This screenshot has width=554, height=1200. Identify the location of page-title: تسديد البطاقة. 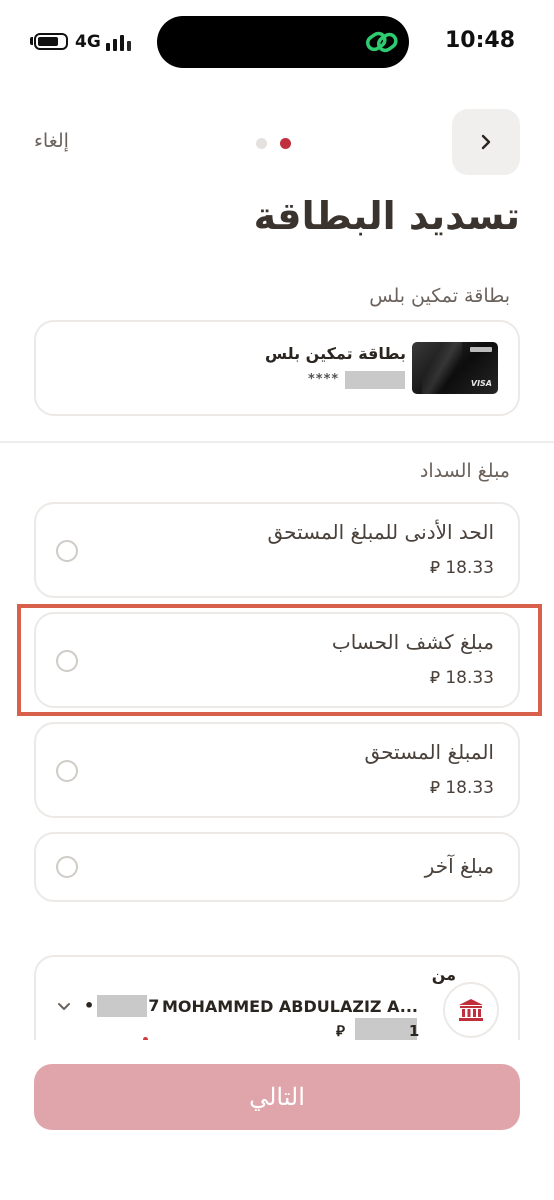
(386, 216).